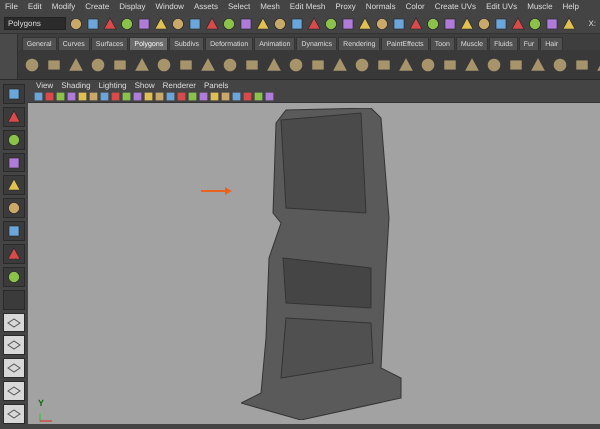 Image resolution: width=600 pixels, height=429 pixels. What do you see at coordinates (112, 85) in the screenshot?
I see `panel-menu-item: Lighting` at bounding box center [112, 85].